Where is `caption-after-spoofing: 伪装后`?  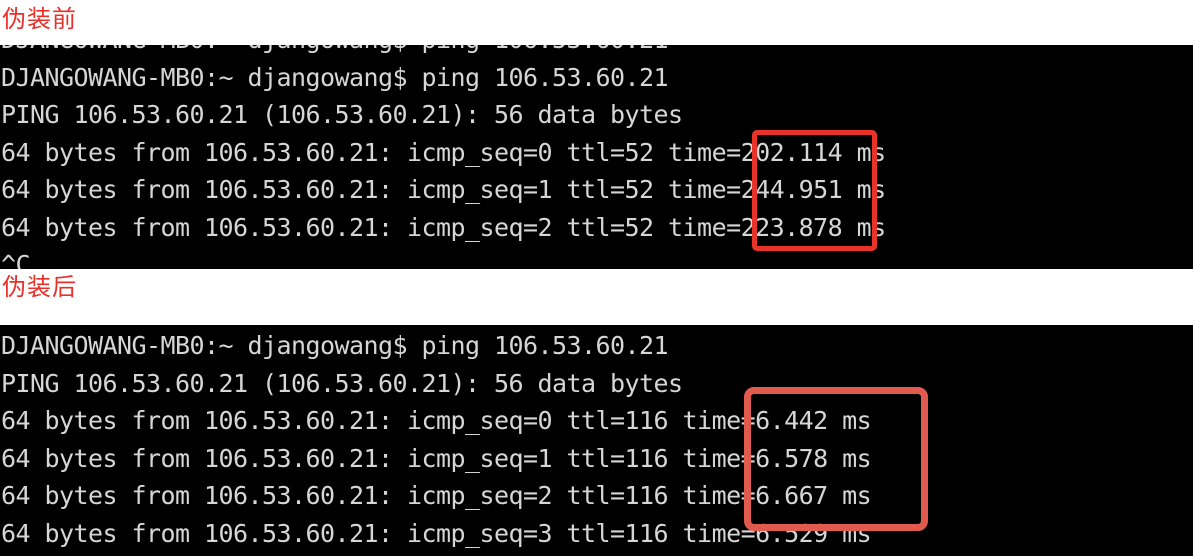 caption-after-spoofing: 伪装后 is located at coordinates (39, 287).